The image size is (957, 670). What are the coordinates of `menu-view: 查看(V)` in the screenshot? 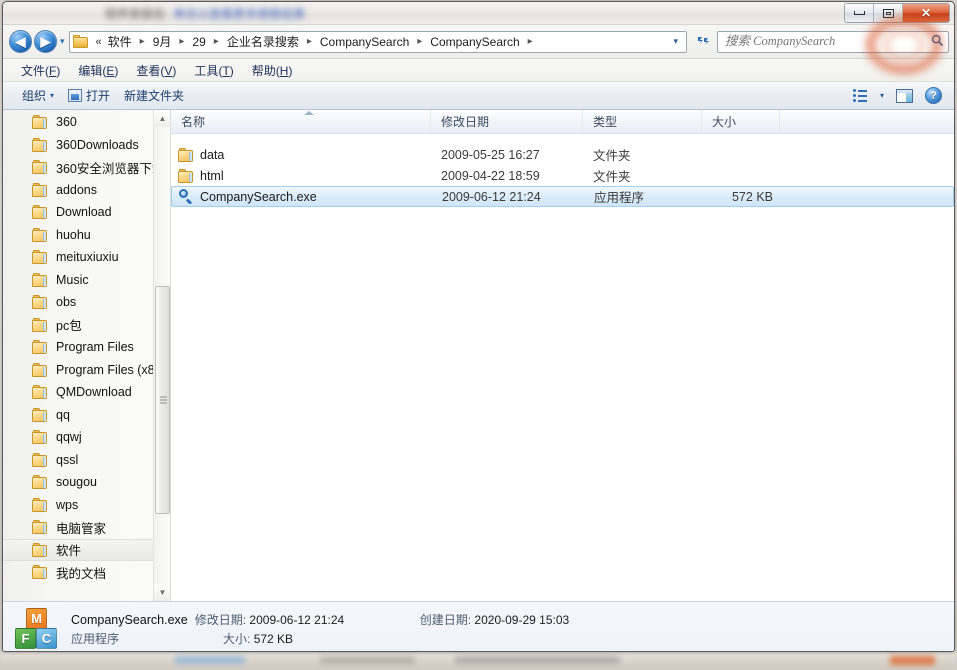 It's located at (156, 70).